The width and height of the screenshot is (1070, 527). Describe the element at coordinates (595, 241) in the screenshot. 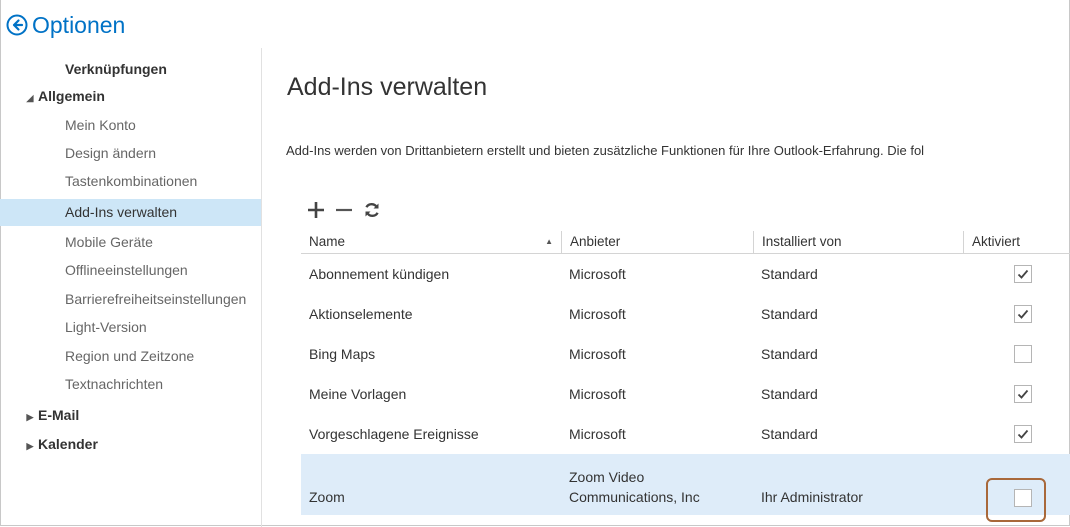

I see `column-header-label: Anbieter` at that location.